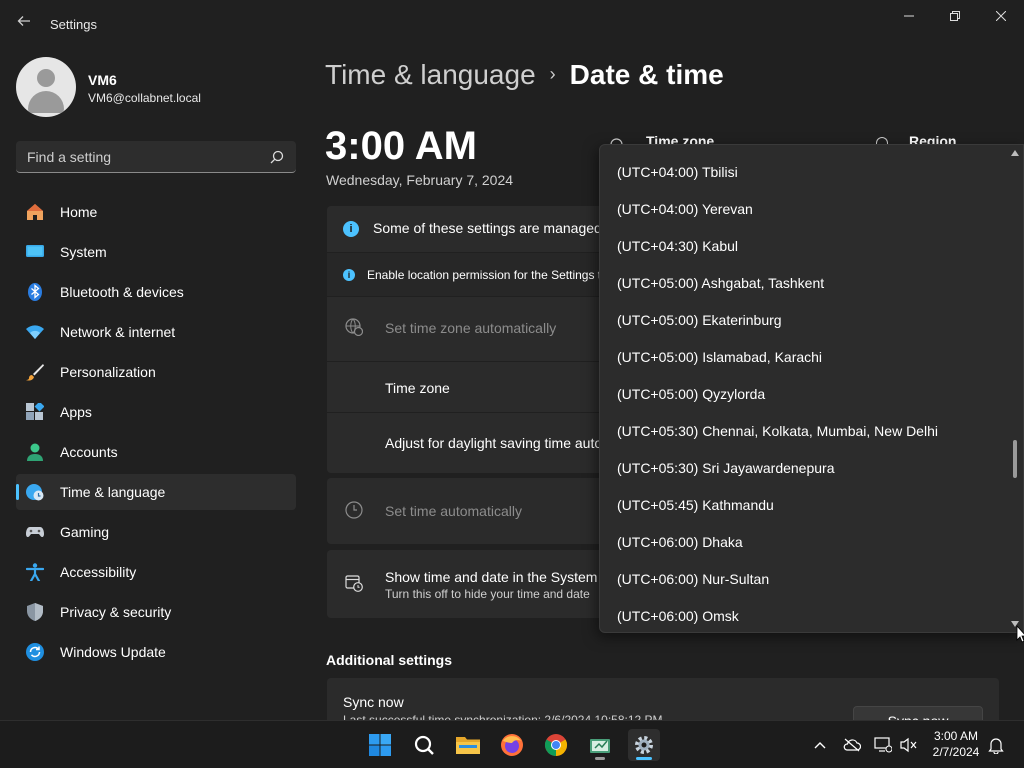 This screenshot has width=1024, height=768. What do you see at coordinates (726, 468) in the screenshot?
I see `dropdown-option: (UTC+05:30) Sri Jayawardenepura` at bounding box center [726, 468].